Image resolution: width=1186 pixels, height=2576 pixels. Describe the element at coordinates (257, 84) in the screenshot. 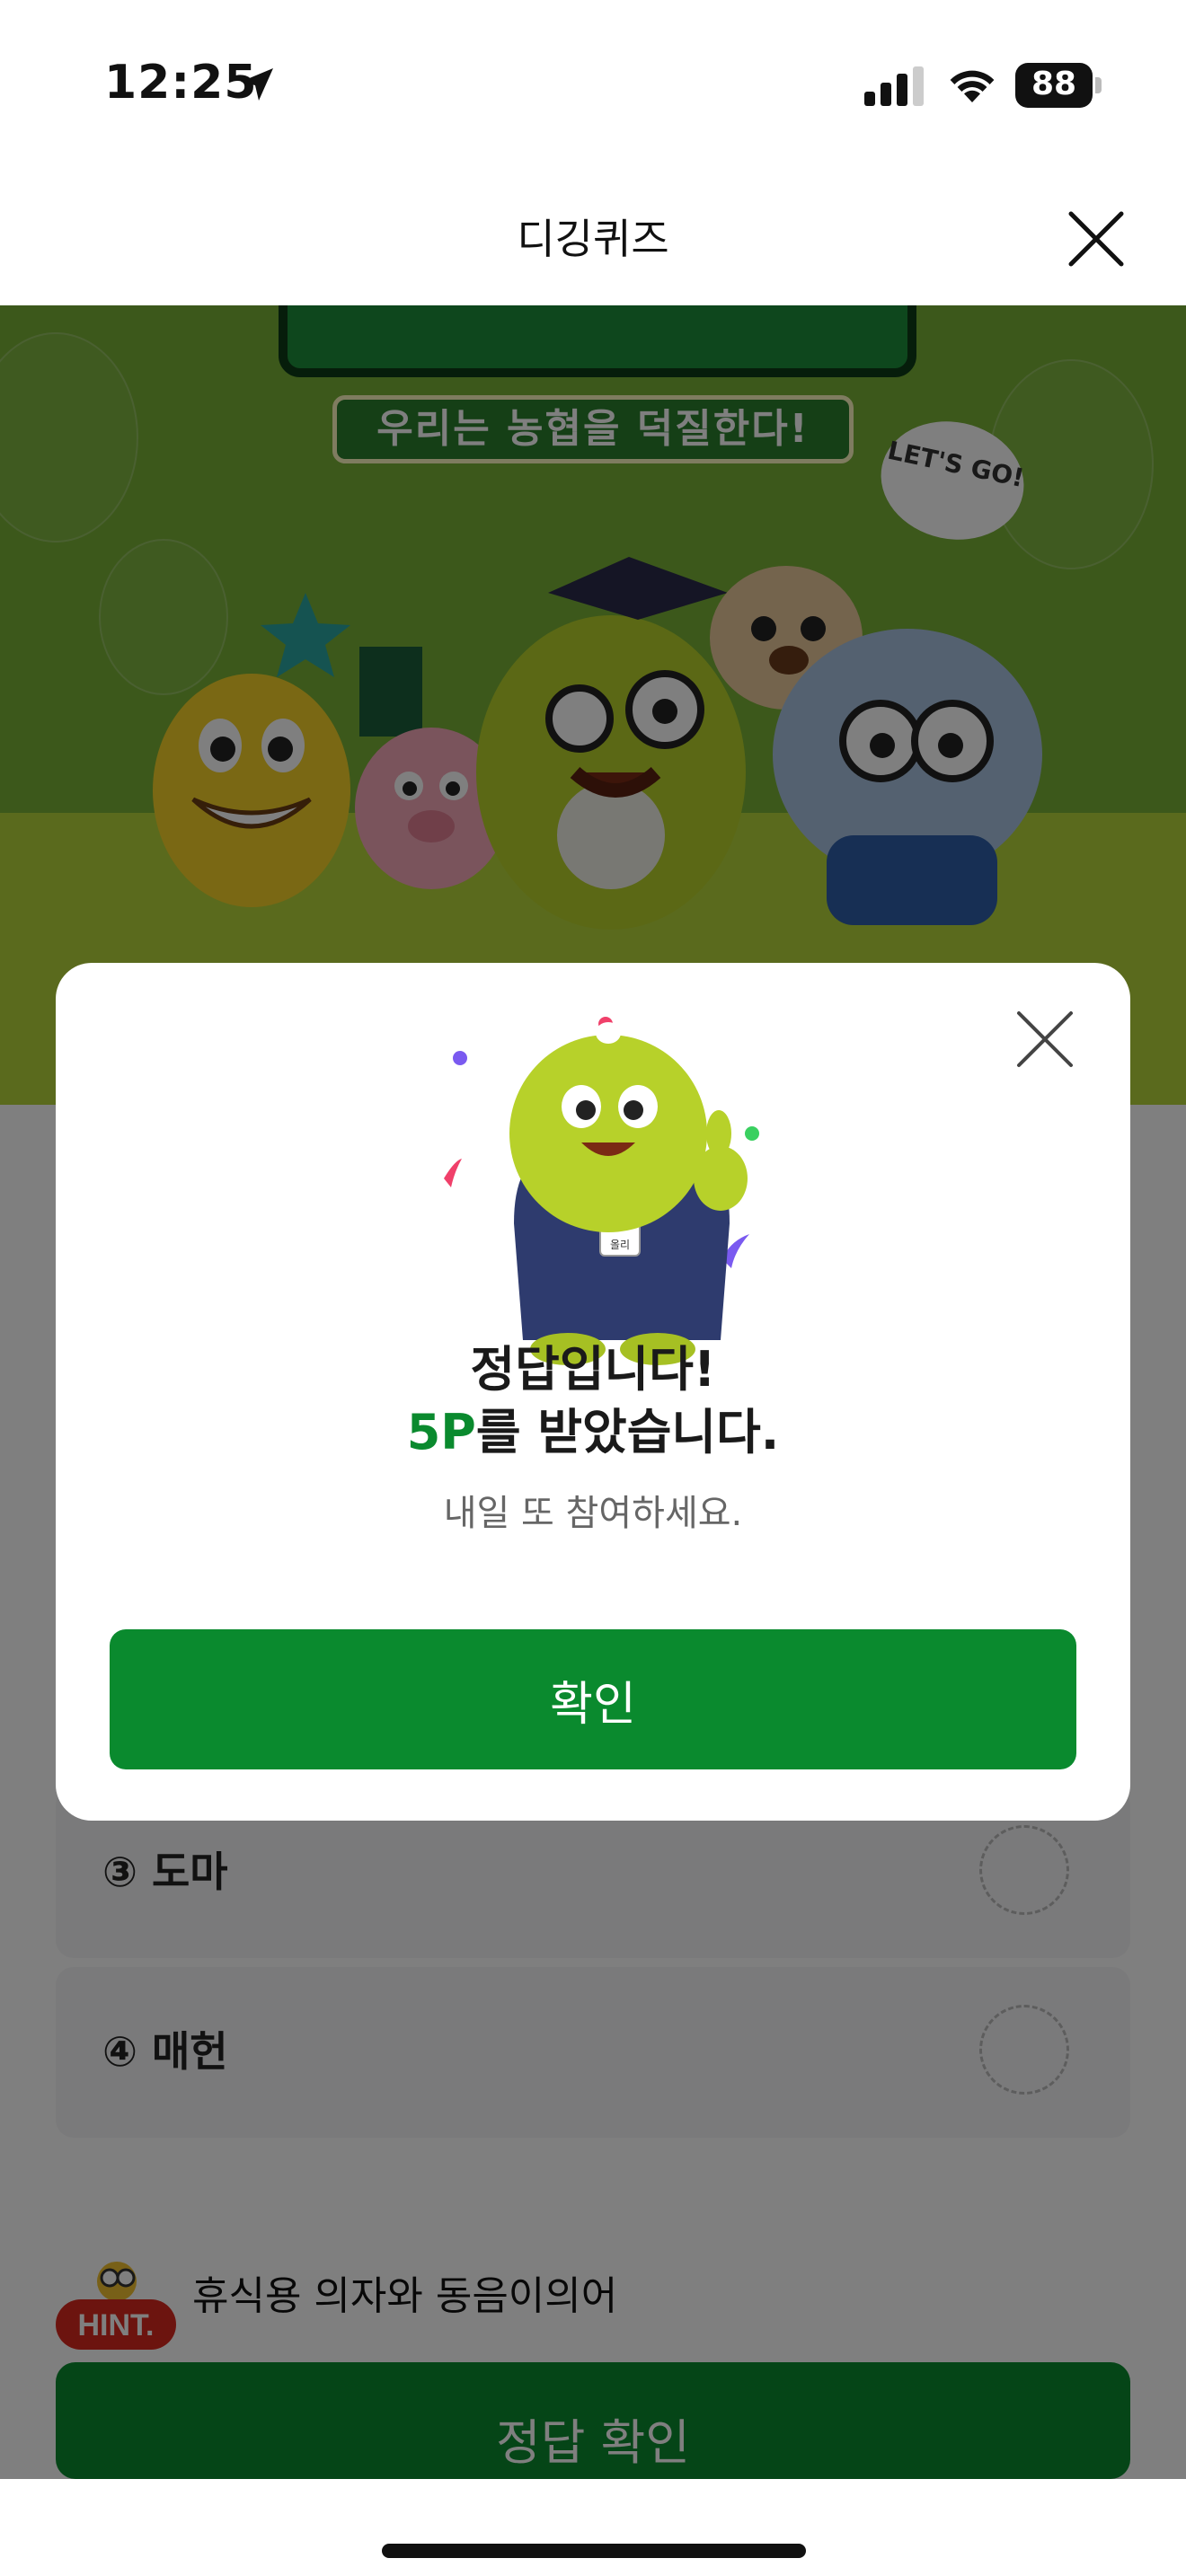

I see `location-arrow-icon` at that location.